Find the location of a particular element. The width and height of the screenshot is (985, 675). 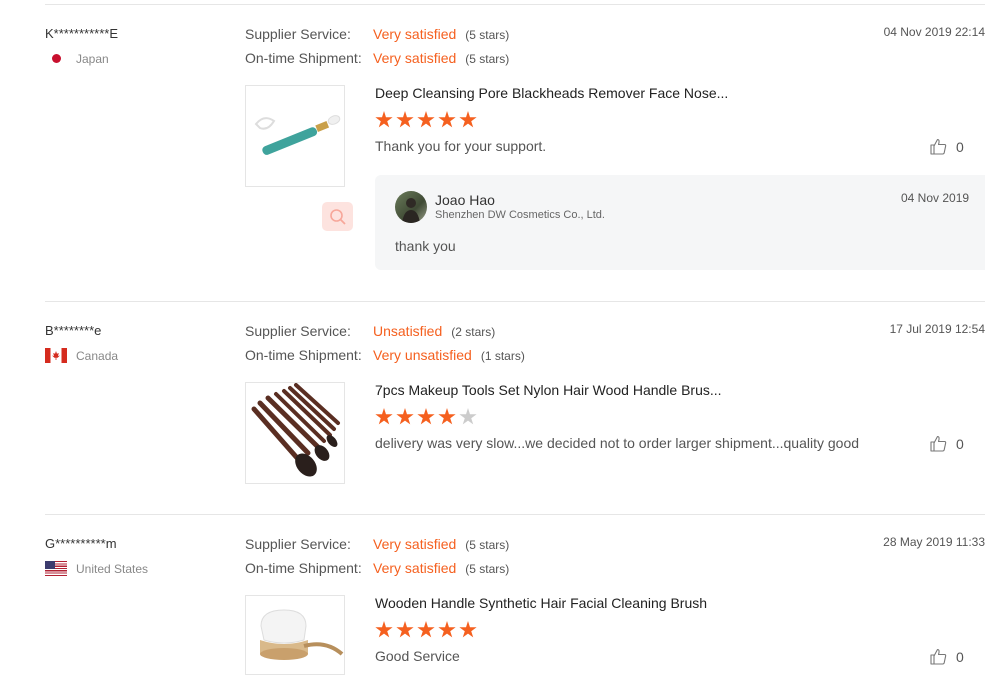

review-comment: Thank you for your support. is located at coordinates (461, 146).